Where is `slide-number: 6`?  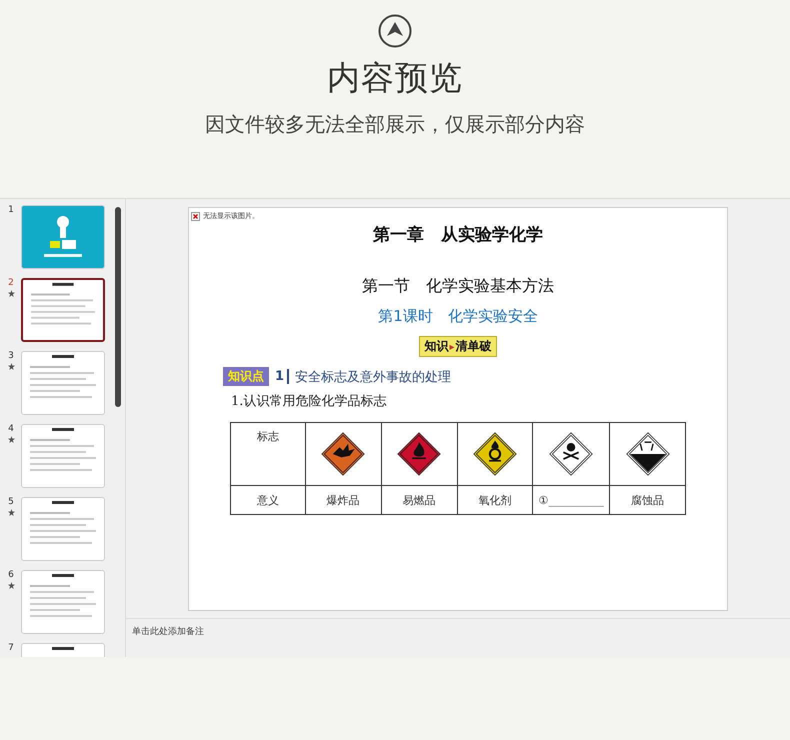 slide-number: 6 is located at coordinates (11, 575).